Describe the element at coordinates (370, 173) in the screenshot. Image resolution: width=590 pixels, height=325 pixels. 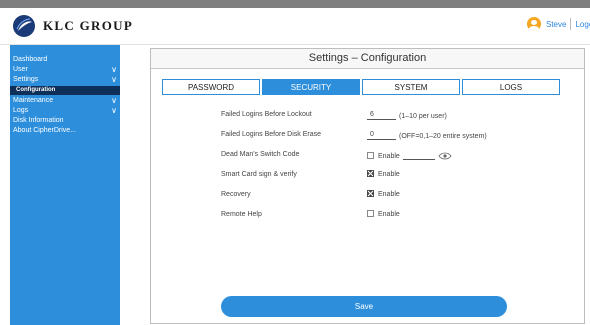
I see `smart-card-checkbox` at that location.